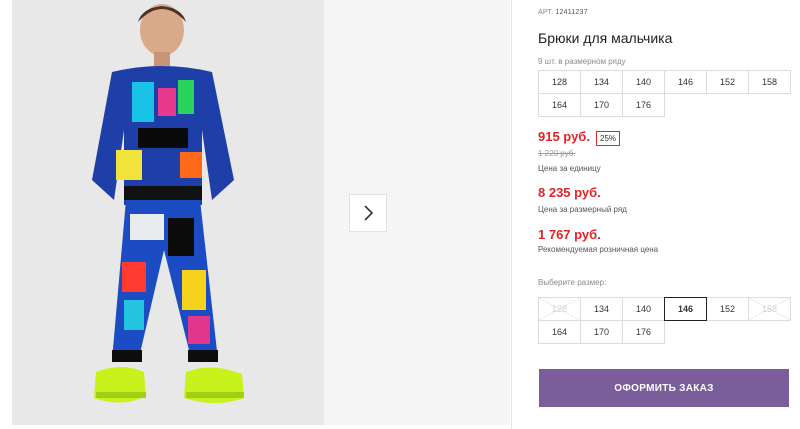 The image size is (800, 429). What do you see at coordinates (727, 309) in the screenshot?
I see `size-option-152: 152` at bounding box center [727, 309].